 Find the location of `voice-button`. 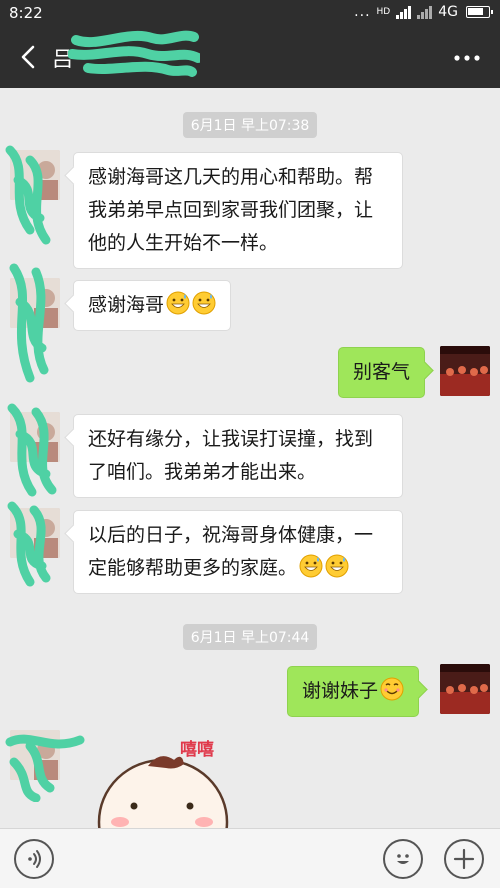

voice-button is located at coordinates (34, 859).